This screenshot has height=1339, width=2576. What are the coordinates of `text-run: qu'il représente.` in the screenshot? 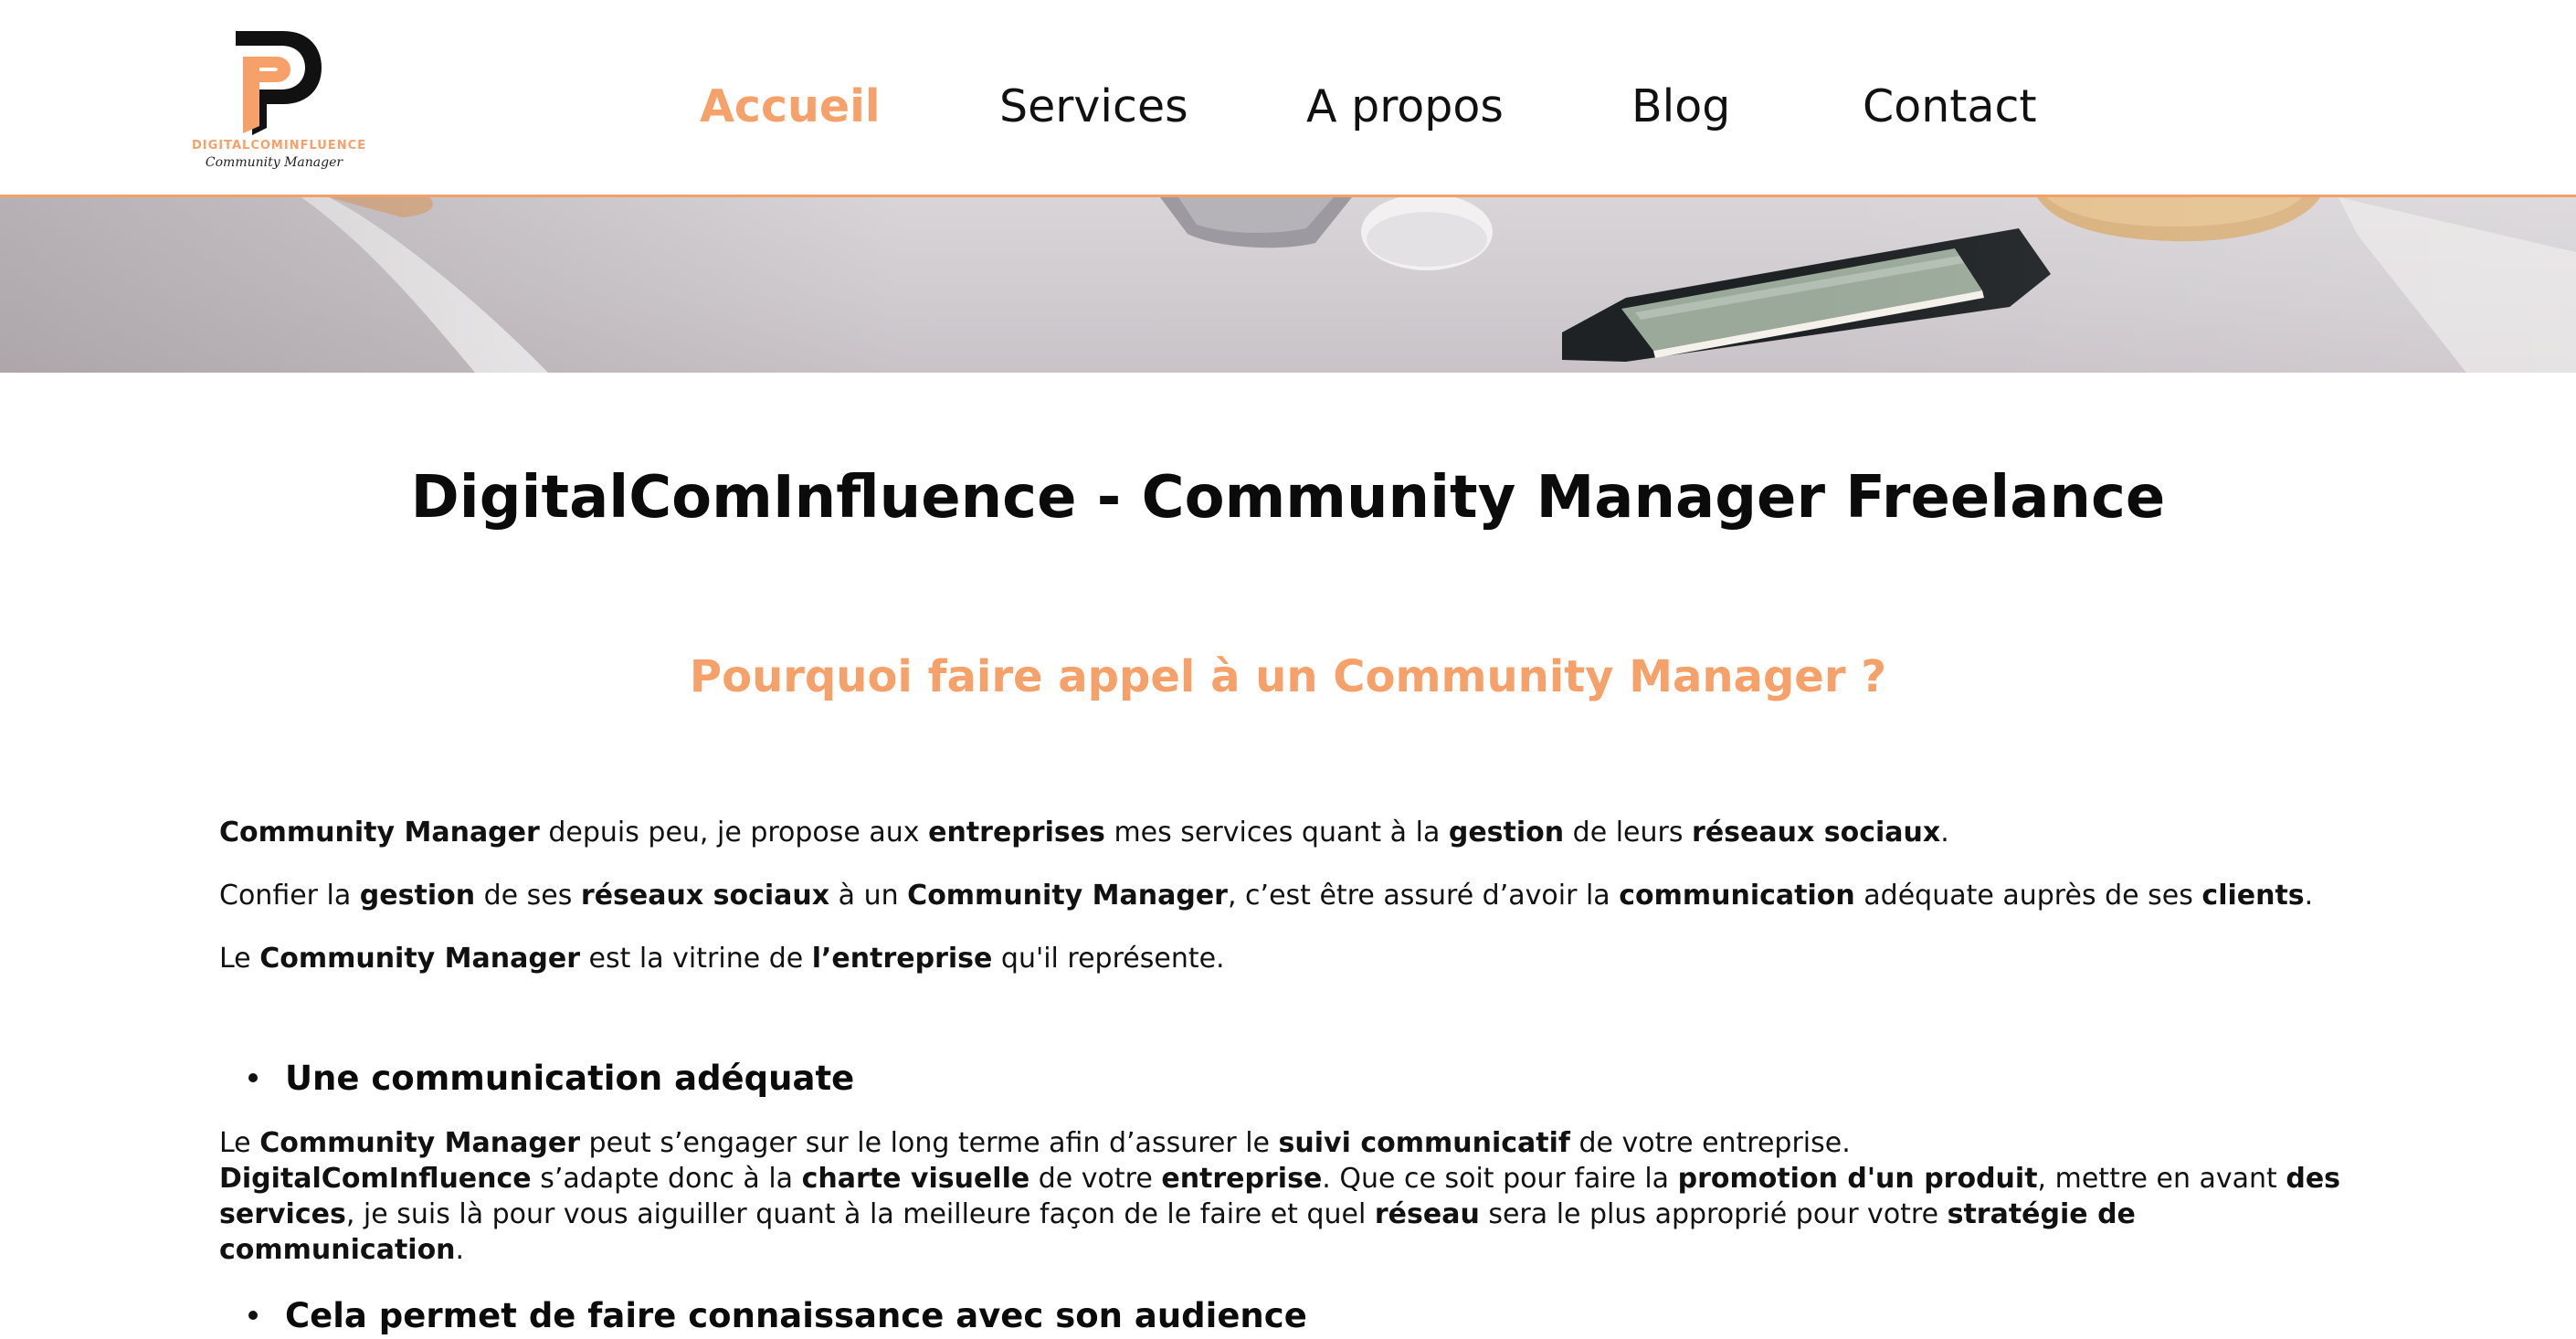 It's located at (1108, 959).